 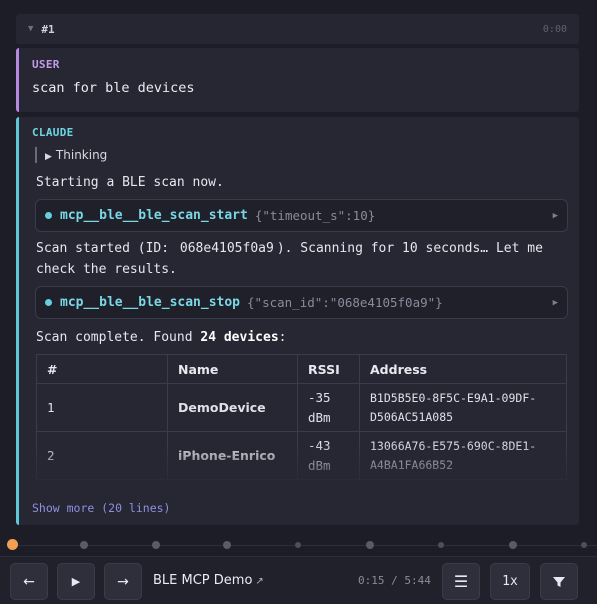 What do you see at coordinates (203, 580) in the screenshot?
I see `demo-title: BLE MCP Demo` at bounding box center [203, 580].